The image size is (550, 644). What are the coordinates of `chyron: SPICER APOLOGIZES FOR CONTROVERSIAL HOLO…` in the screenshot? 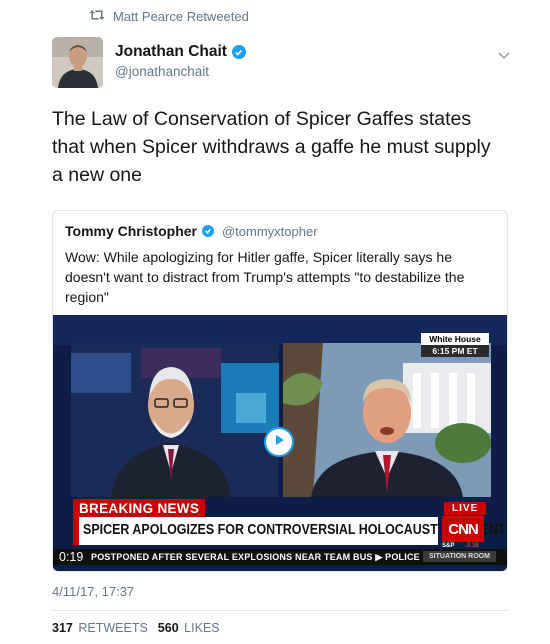 It's located at (290, 531).